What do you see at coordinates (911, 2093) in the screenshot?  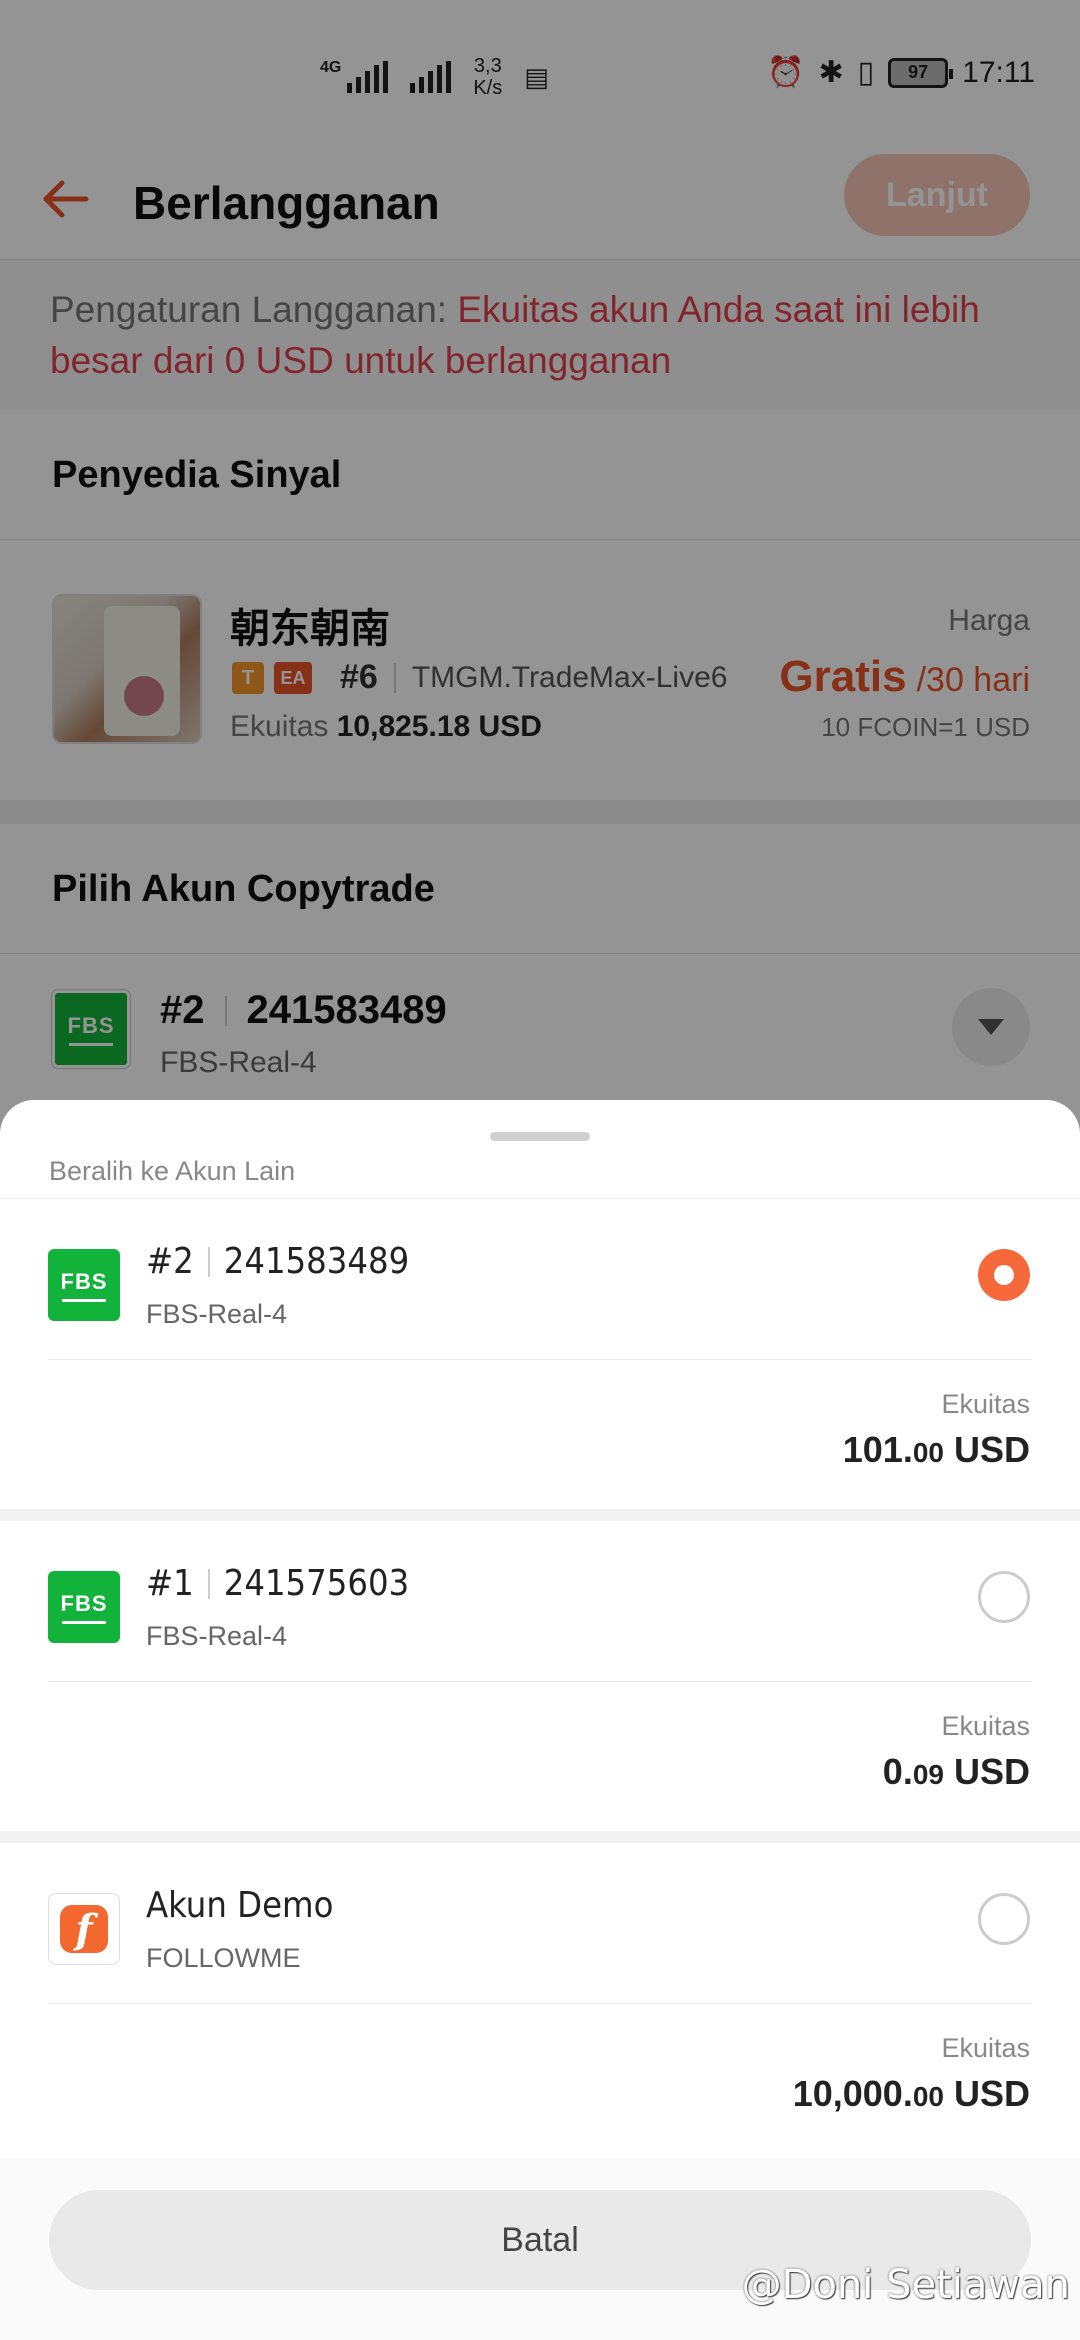 I see `equity-value: 10,000. 00 USD` at bounding box center [911, 2093].